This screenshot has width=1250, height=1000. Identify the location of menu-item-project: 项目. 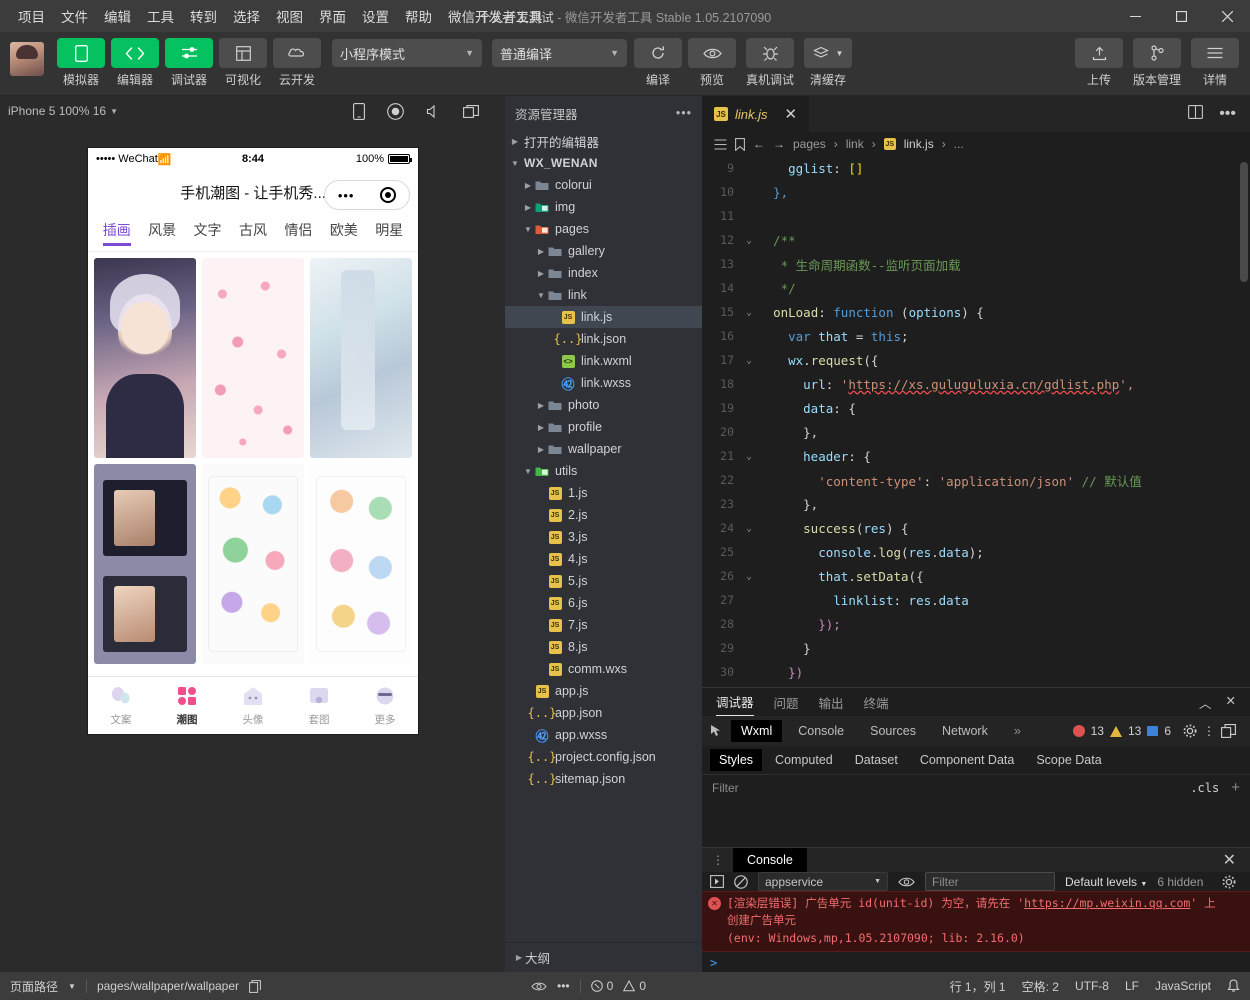
(31, 16).